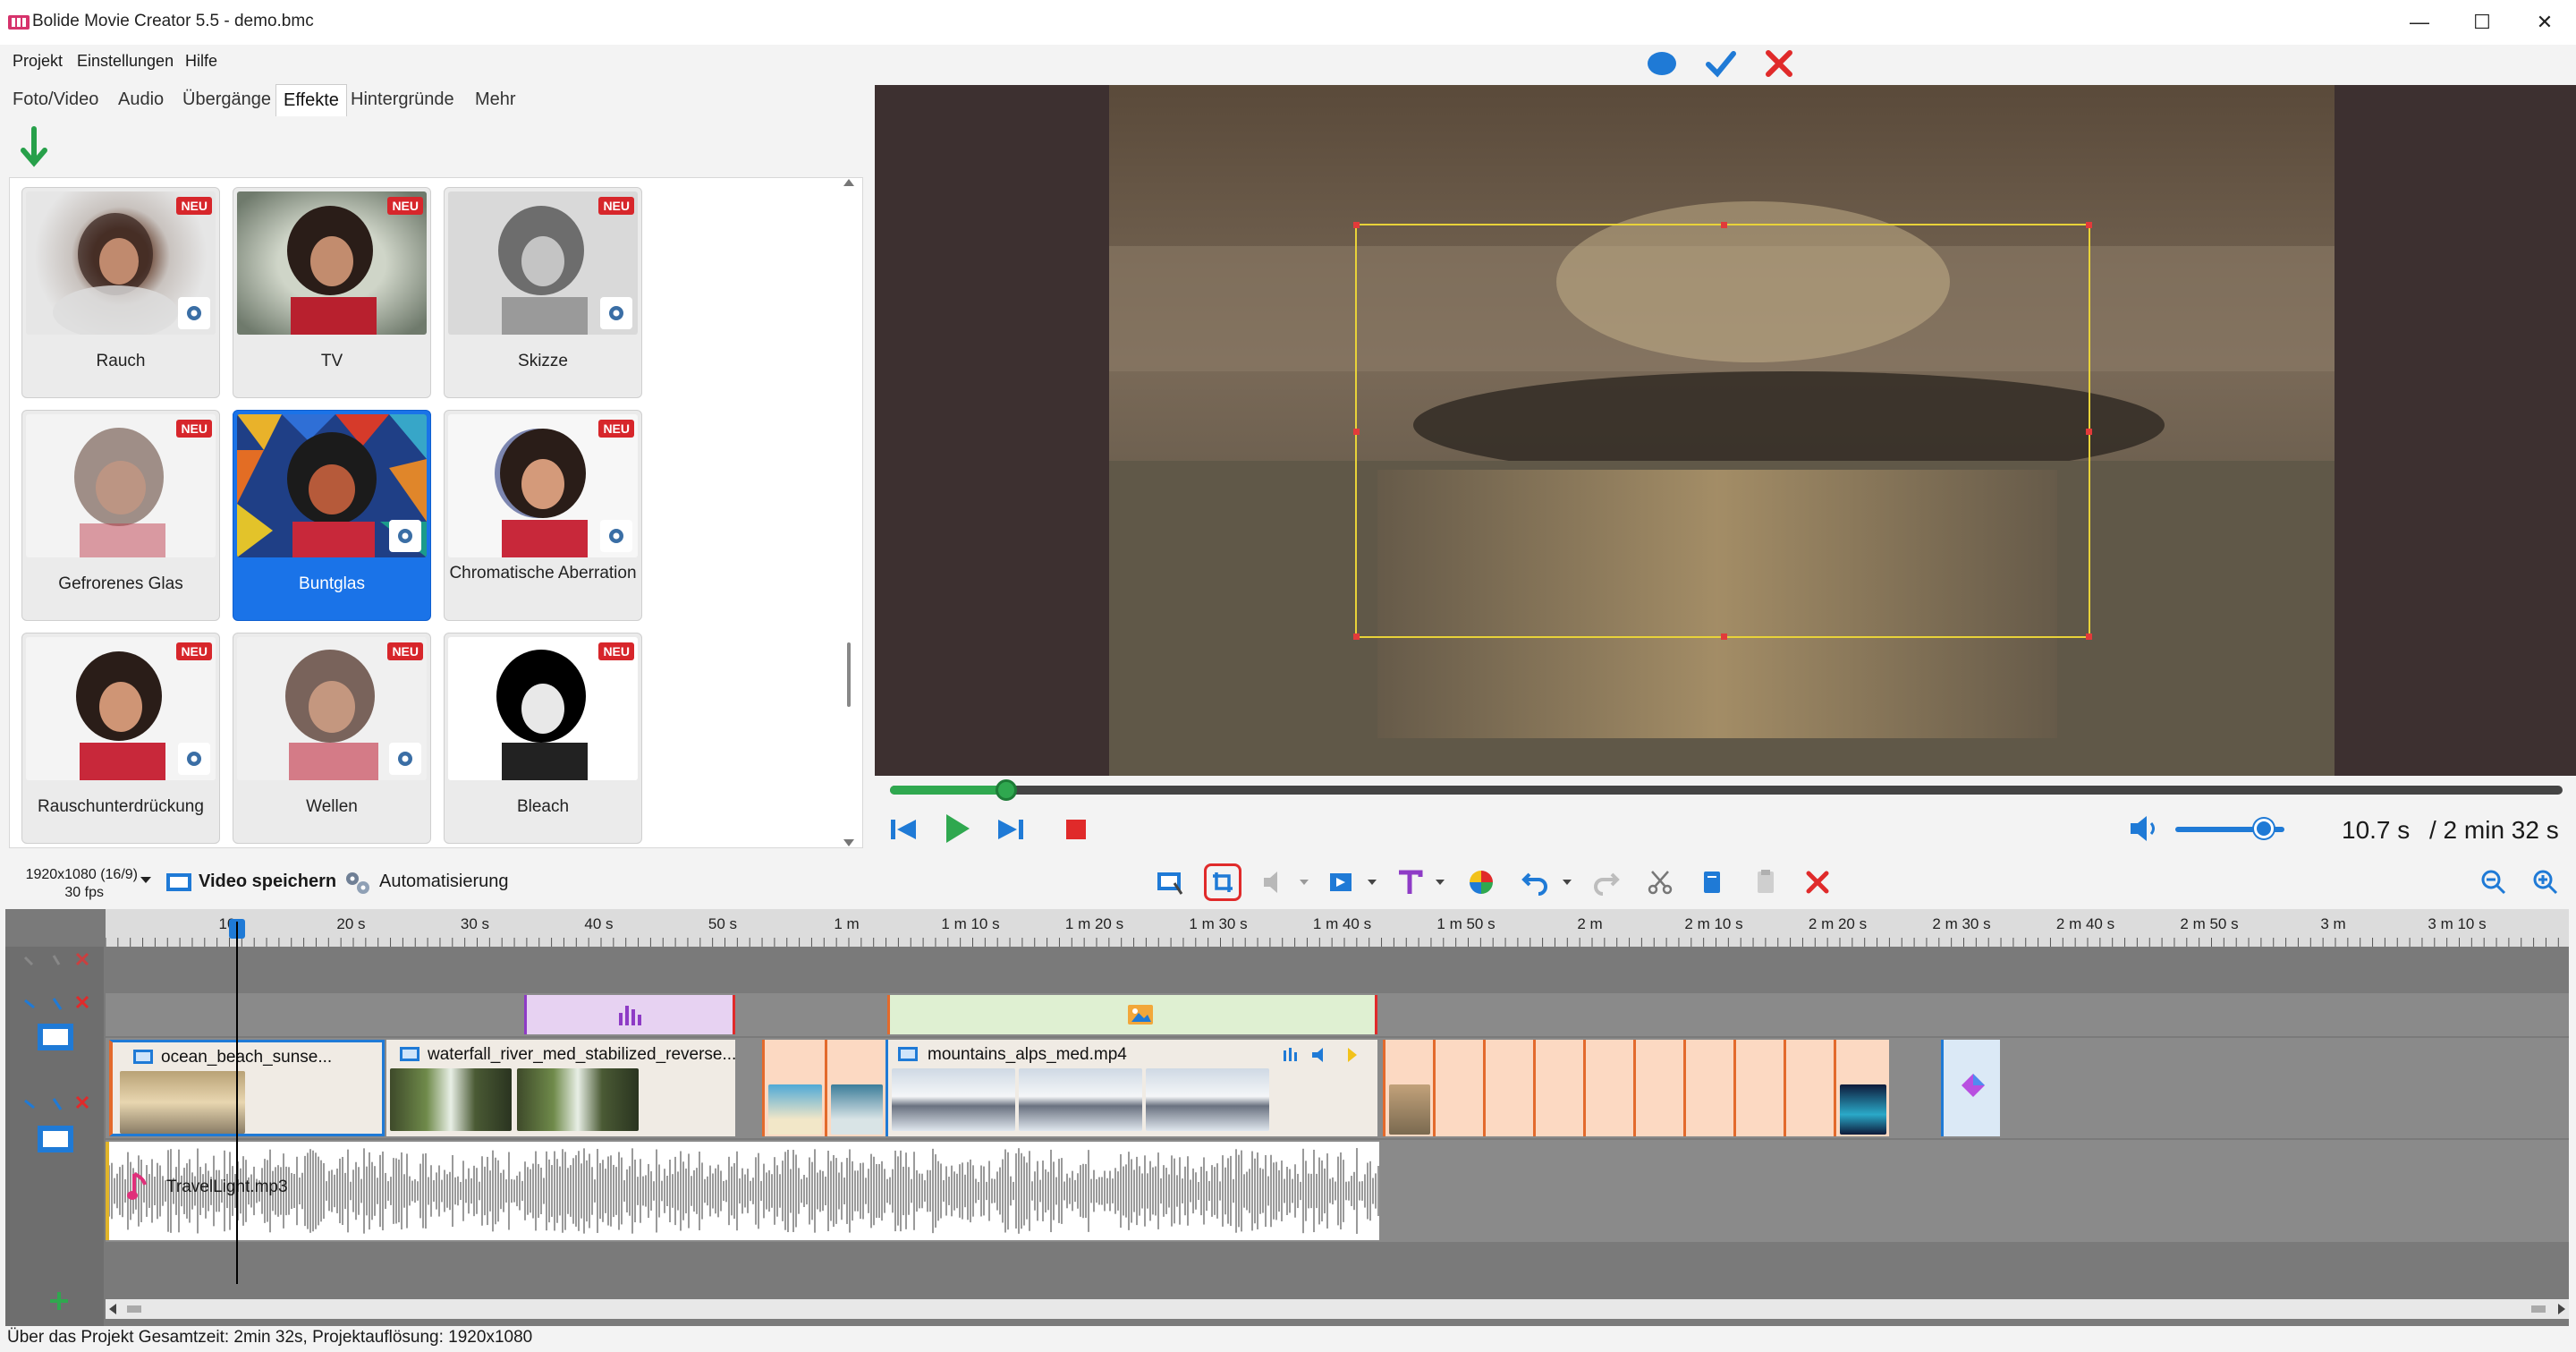 The height and width of the screenshot is (1352, 2576). Describe the element at coordinates (311, 100) in the screenshot. I see `tab-effekte: Effekte` at that location.